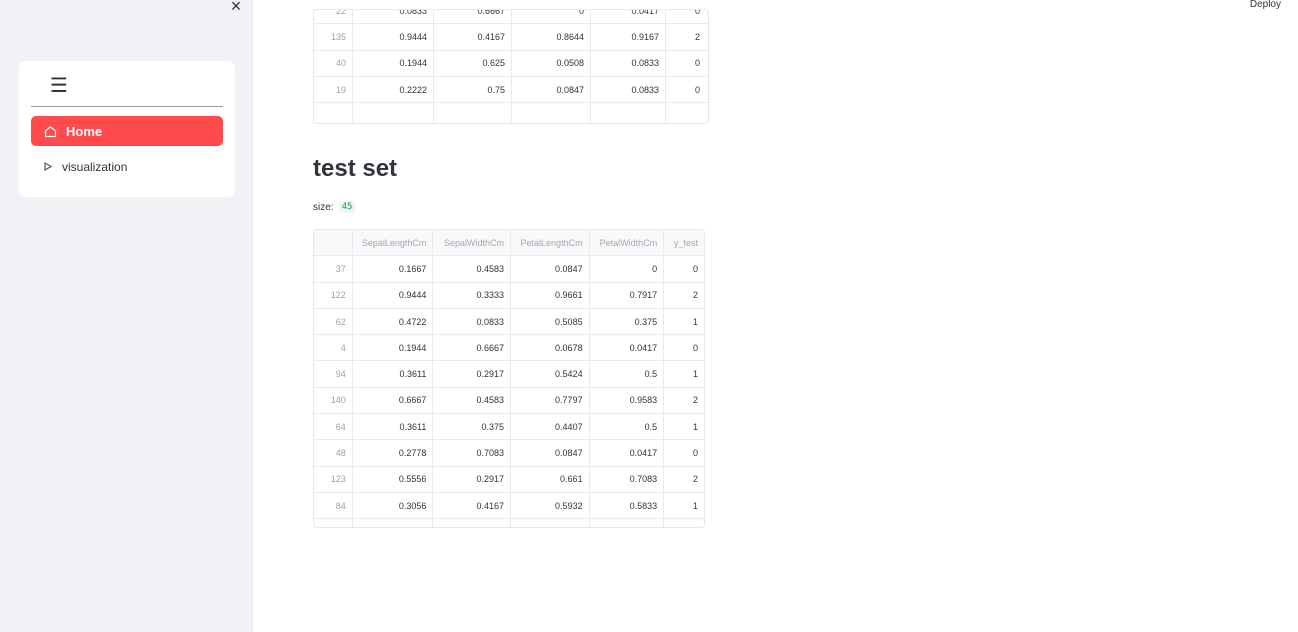 Image resolution: width=1298 pixels, height=632 pixels. I want to click on row-index: 19, so click(333, 89).